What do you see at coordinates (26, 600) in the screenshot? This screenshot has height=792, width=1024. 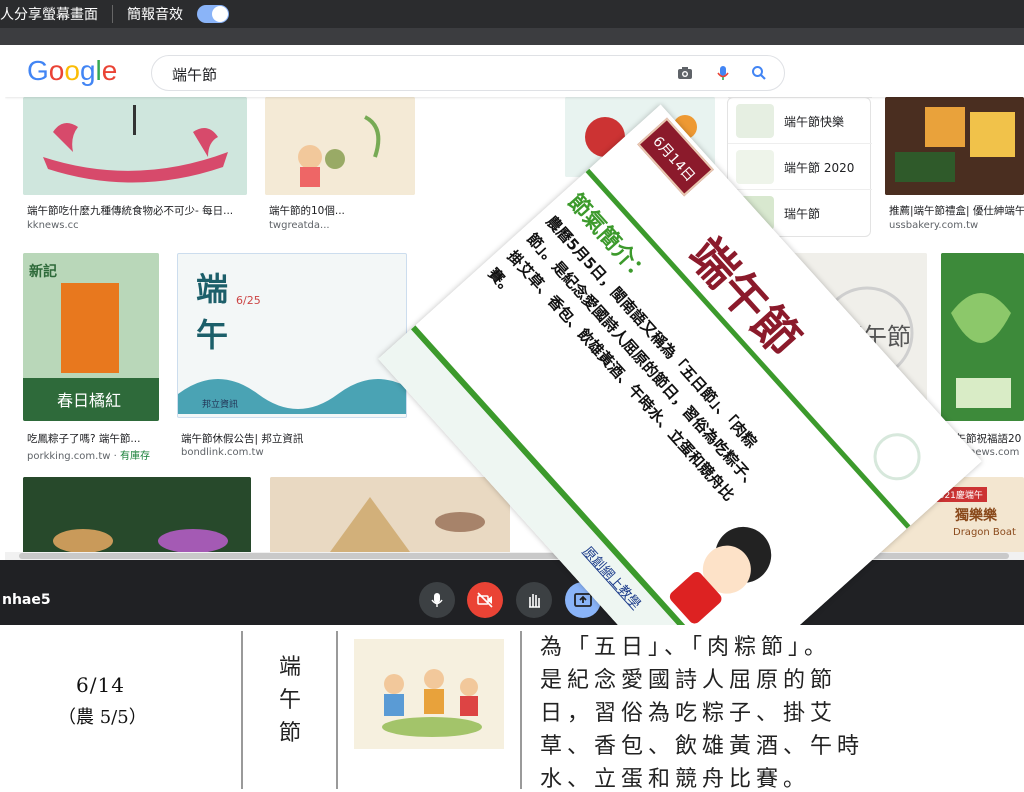 I see `participant-name: nhae5` at bounding box center [26, 600].